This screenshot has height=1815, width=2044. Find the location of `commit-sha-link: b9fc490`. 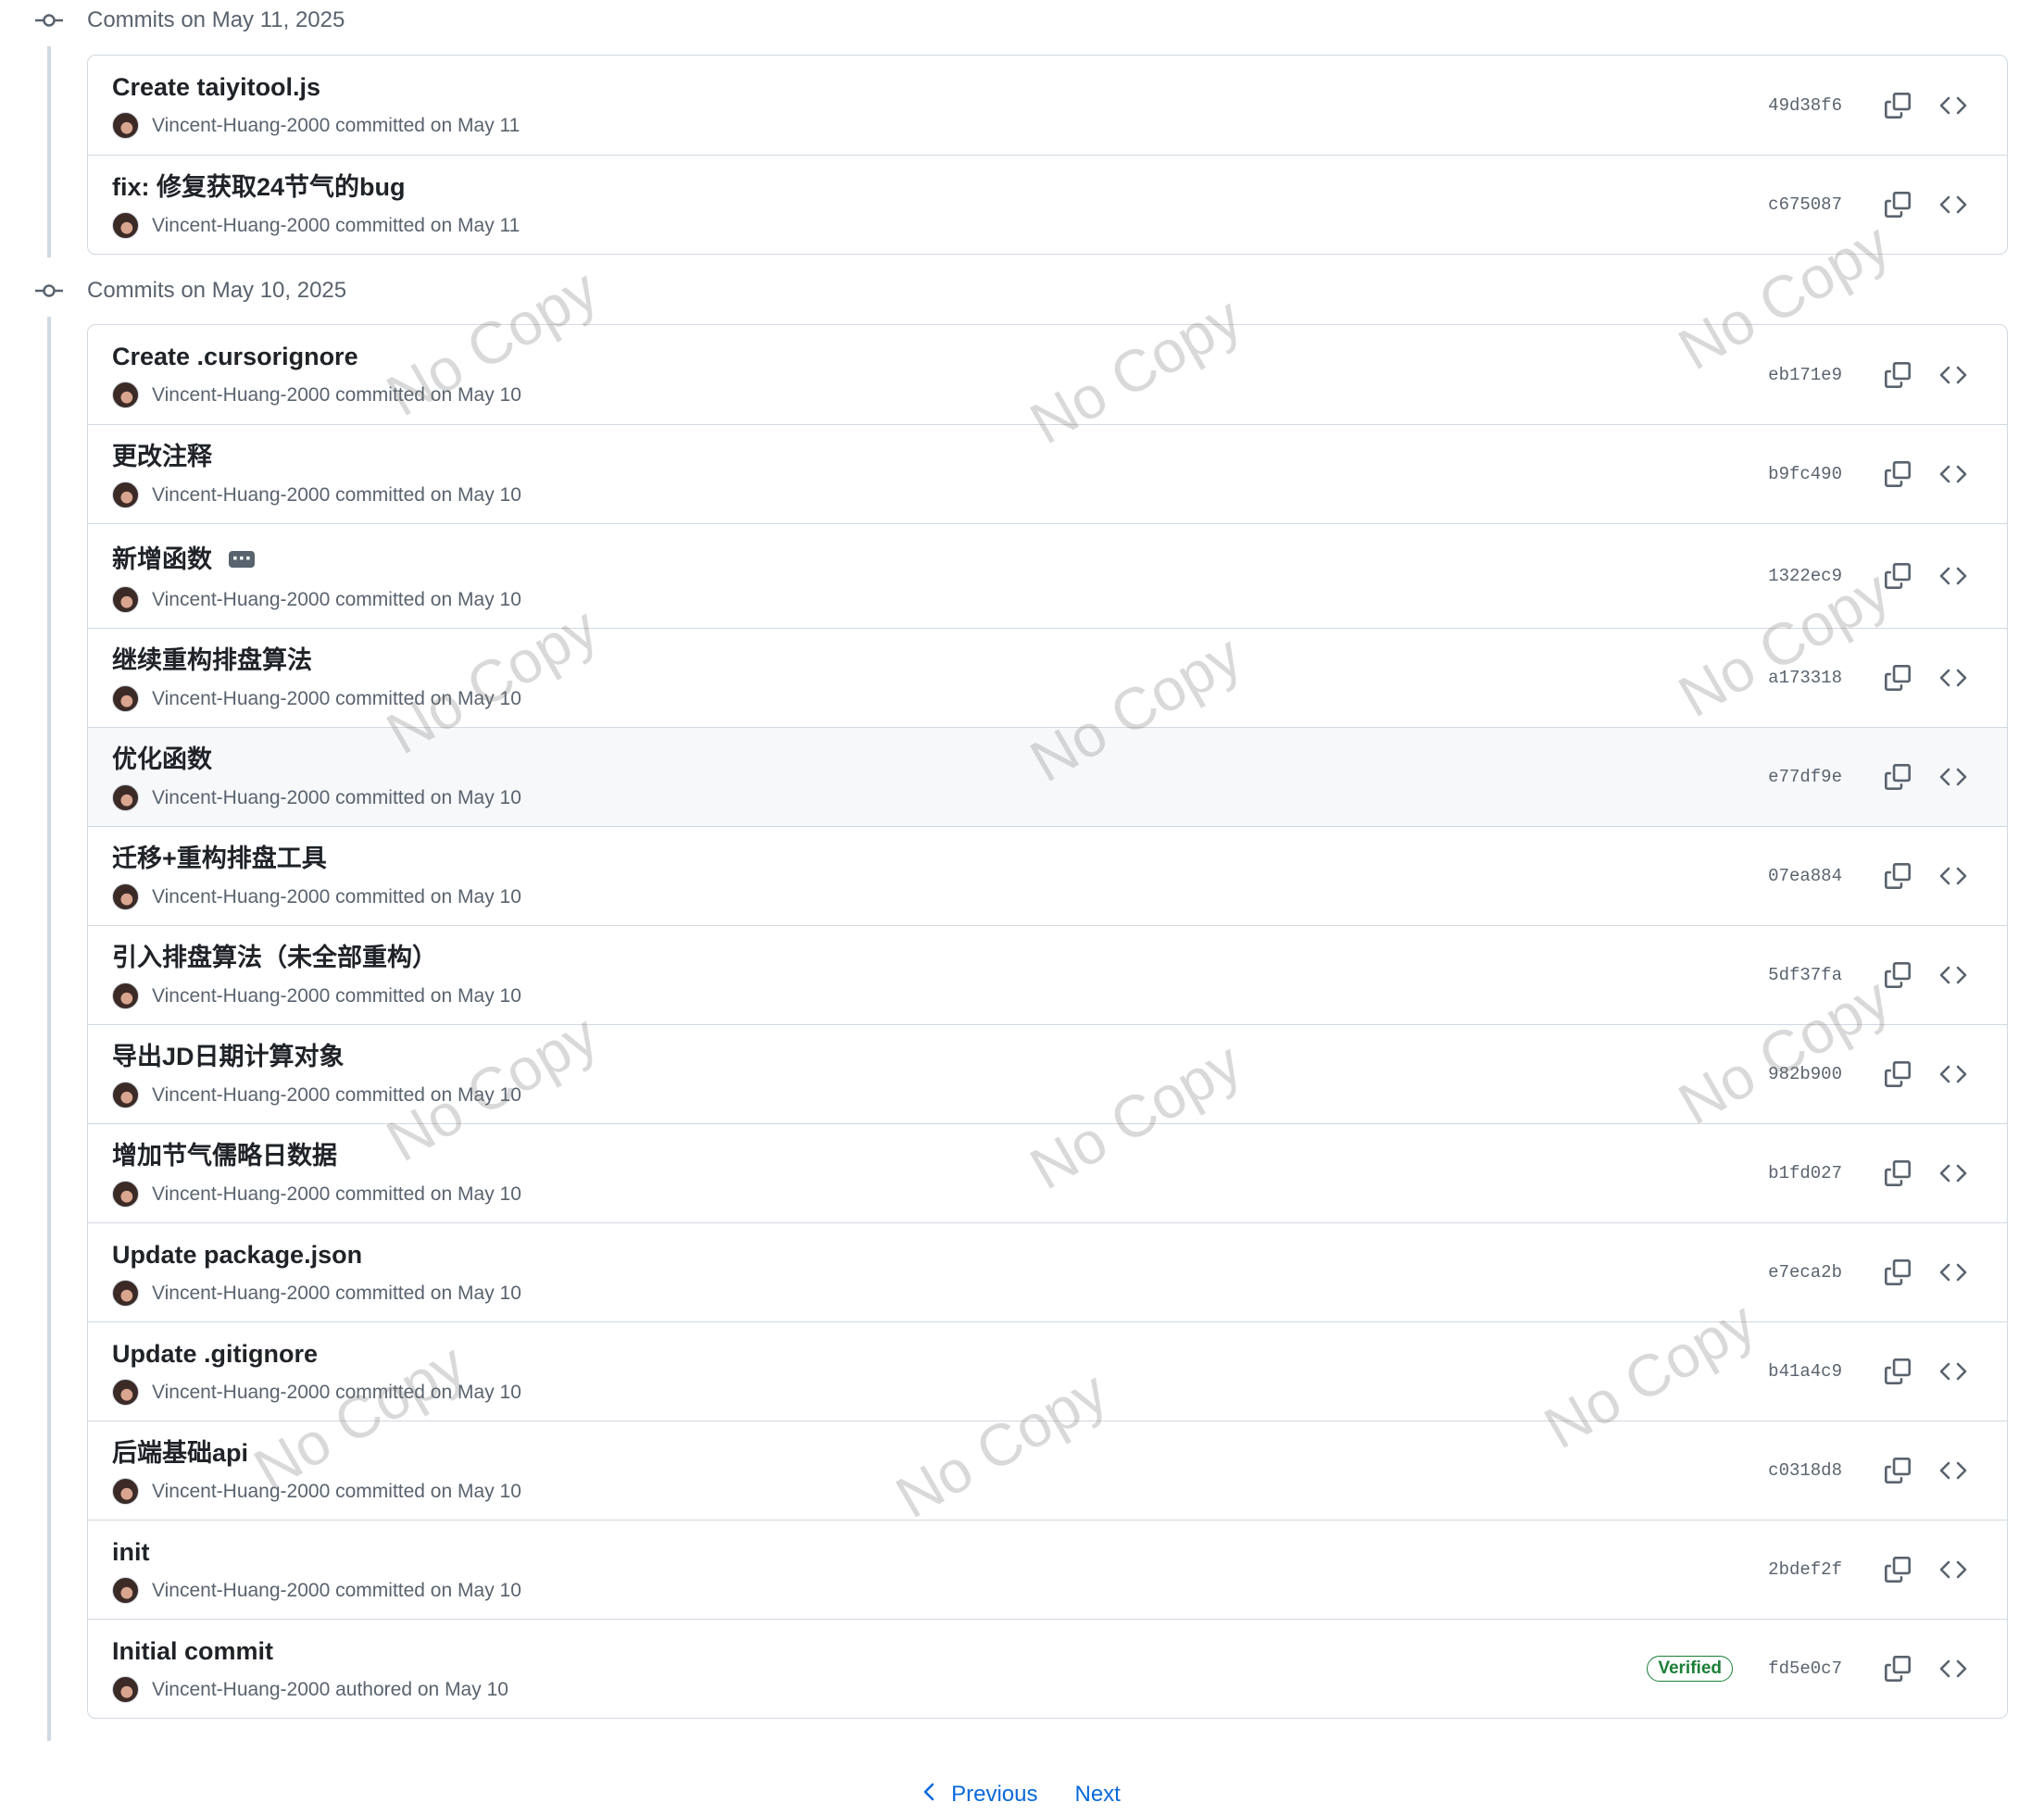

commit-sha-link: b9fc490 is located at coordinates (1805, 474).